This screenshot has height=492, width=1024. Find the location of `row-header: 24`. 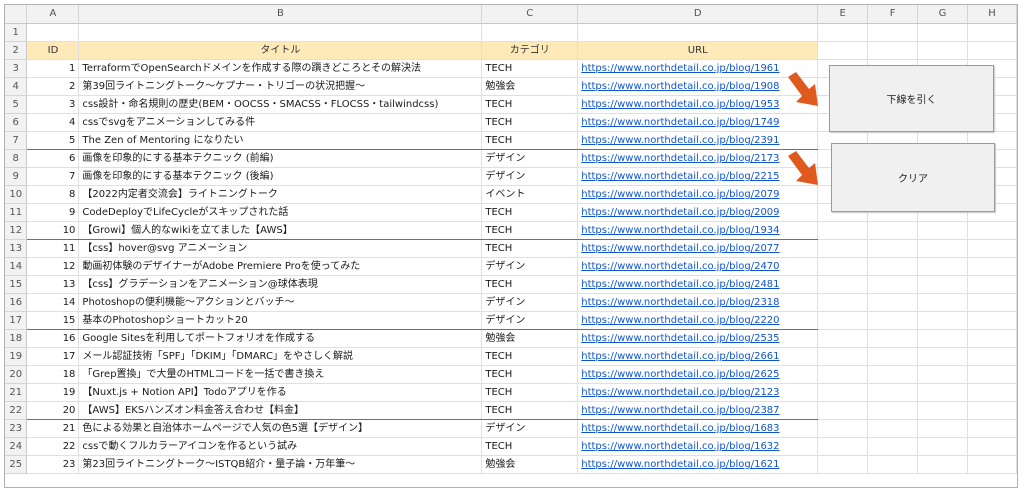

row-header: 24 is located at coordinates (16, 446).